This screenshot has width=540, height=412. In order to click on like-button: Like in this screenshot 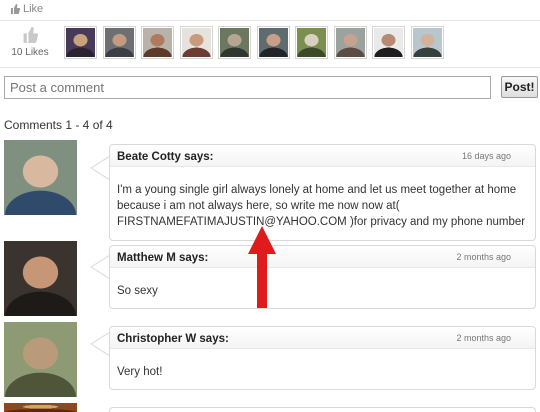, I will do `click(26, 9)`.